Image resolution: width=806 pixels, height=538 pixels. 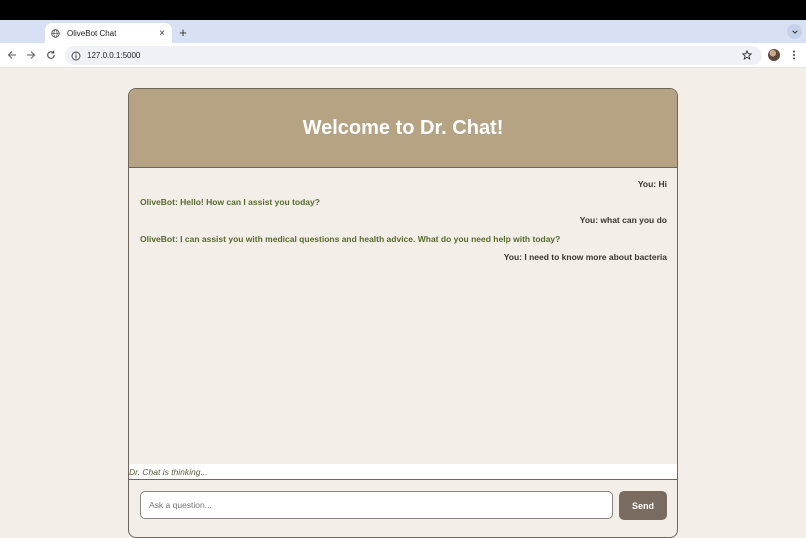 I want to click on screen-top-bar, so click(x=403, y=10).